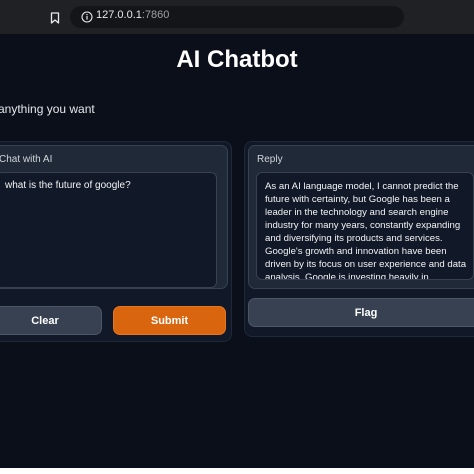 This screenshot has height=474, width=474. What do you see at coordinates (68, 185) in the screenshot?
I see `chat-input-value: what is the future of google?` at bounding box center [68, 185].